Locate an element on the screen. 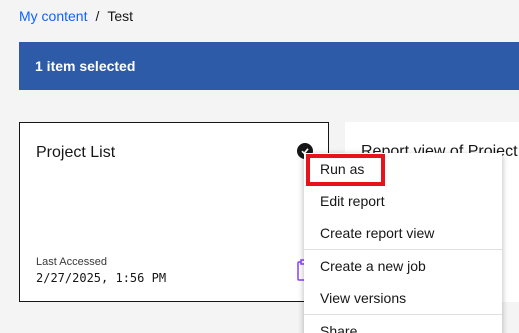  breadcrumb-current: Test is located at coordinates (120, 16).